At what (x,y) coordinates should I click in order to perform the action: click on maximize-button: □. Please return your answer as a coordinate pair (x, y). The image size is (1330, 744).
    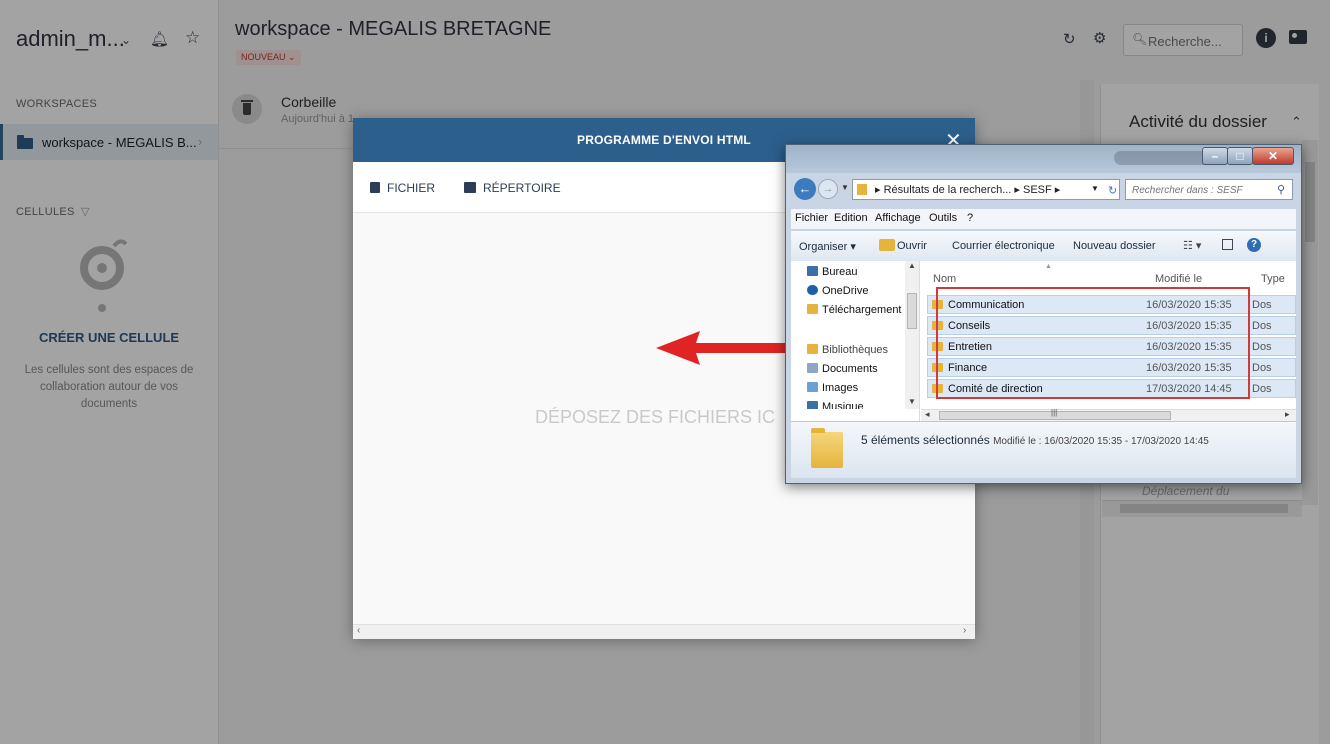
    Looking at the image, I should click on (1240, 156).